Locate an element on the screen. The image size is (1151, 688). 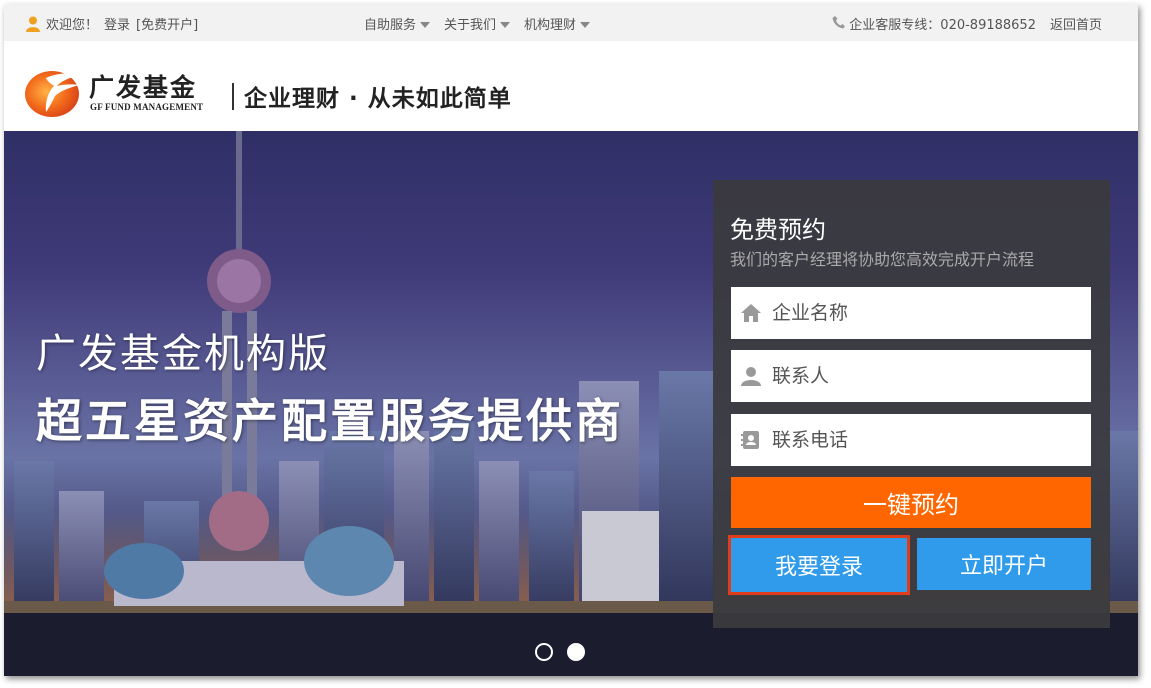
banner-subheadline: 超五星资产配置服务提供商 is located at coordinates (330, 421).